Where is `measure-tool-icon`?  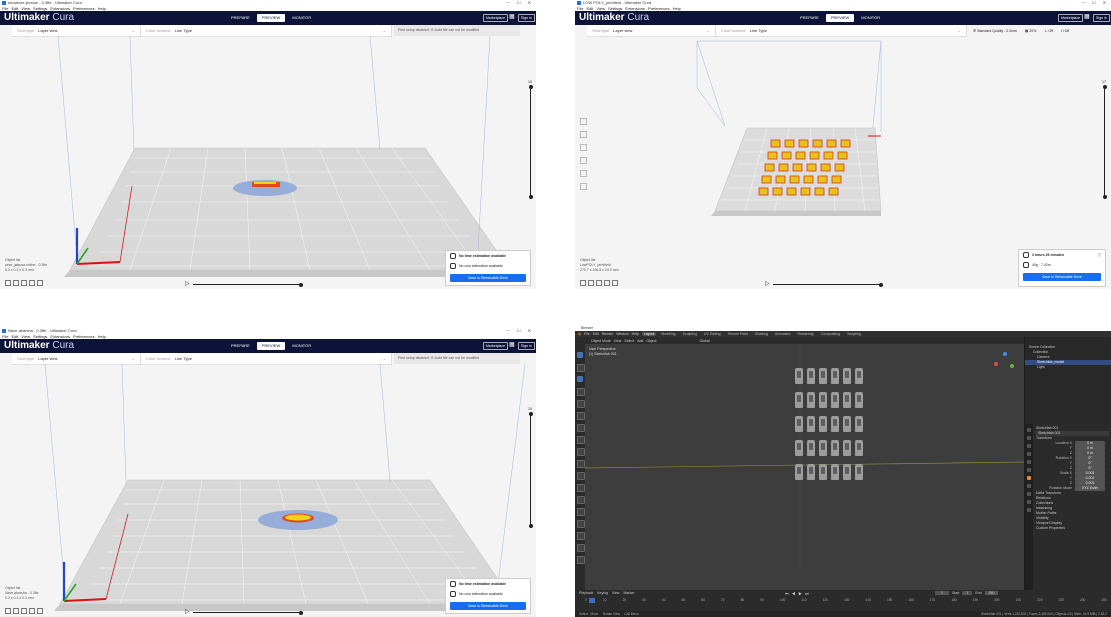 measure-tool-icon is located at coordinates (581, 440).